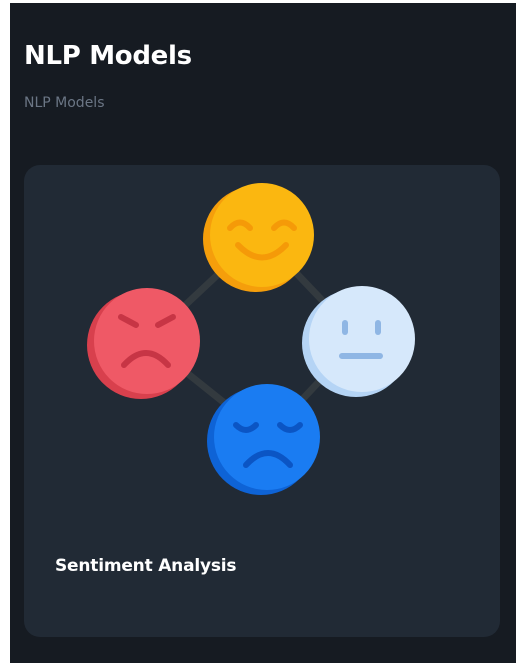  I want to click on page-title: NLP Models, so click(108, 56).